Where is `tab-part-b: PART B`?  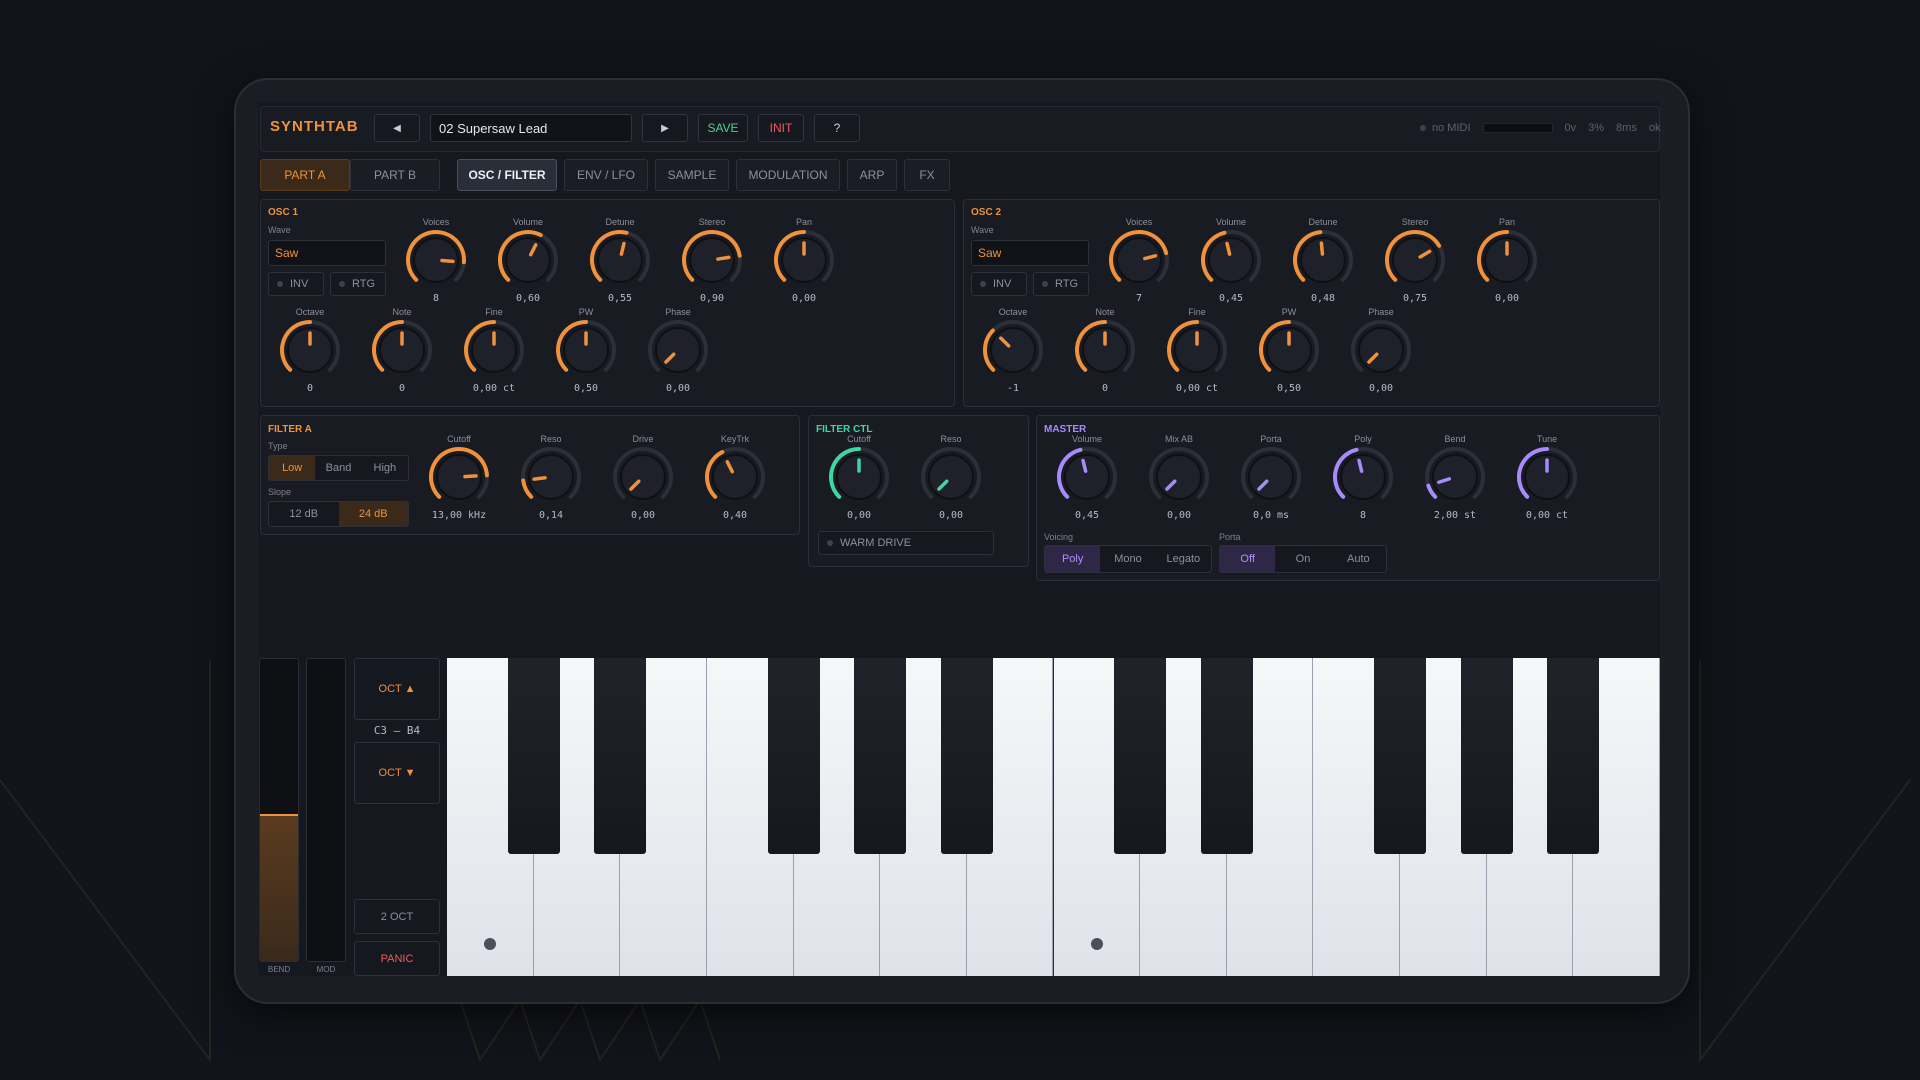
tab-part-b: PART B is located at coordinates (395, 175).